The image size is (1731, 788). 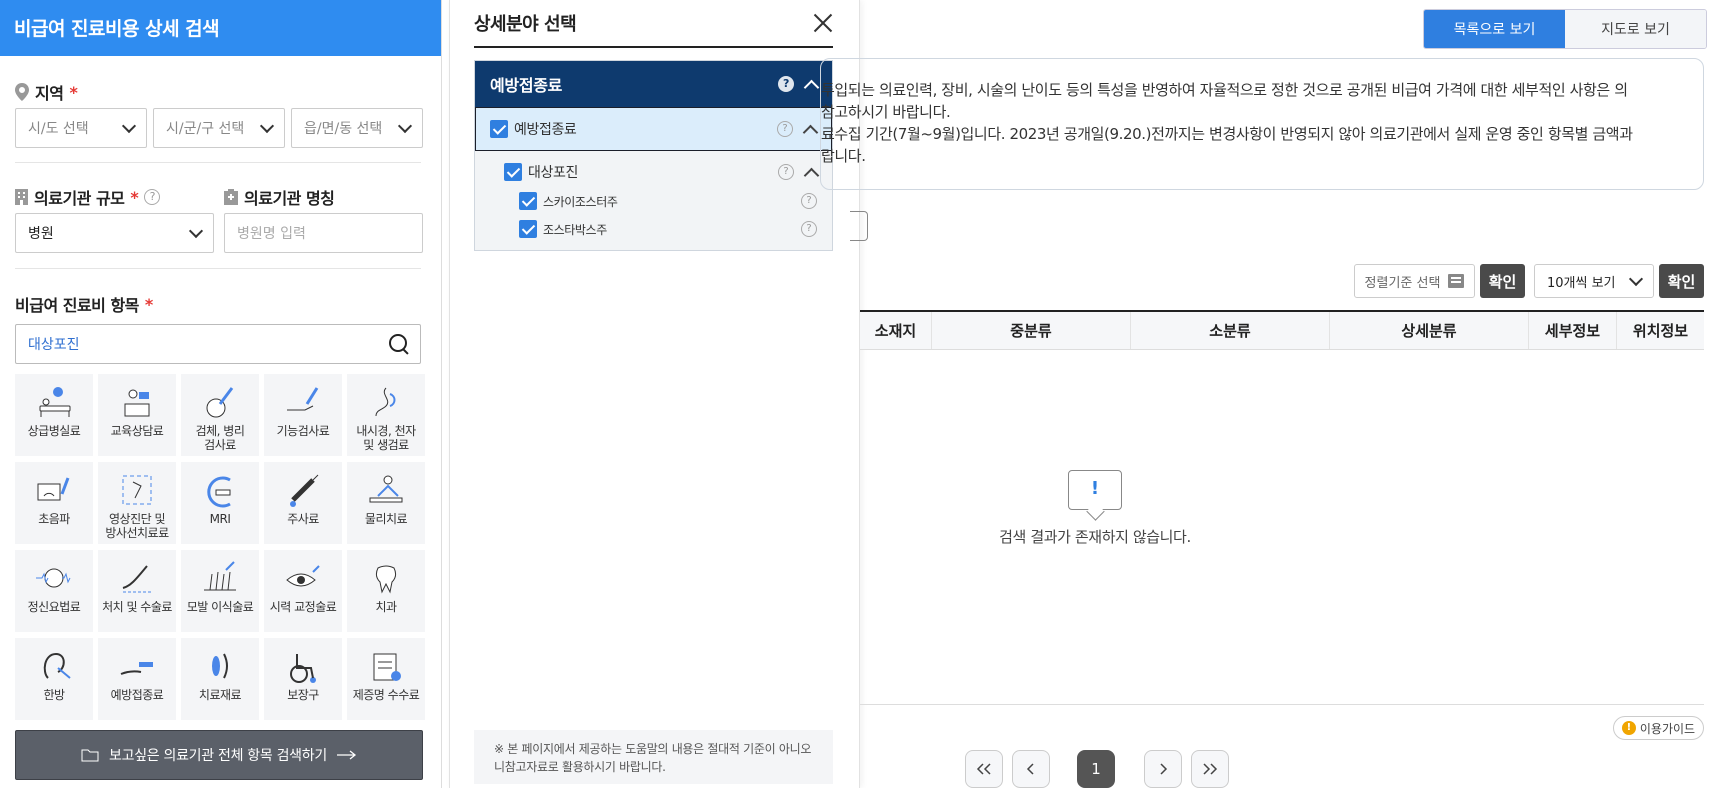 I want to click on sort-select-button: 정렬기준 선택, so click(x=1414, y=281).